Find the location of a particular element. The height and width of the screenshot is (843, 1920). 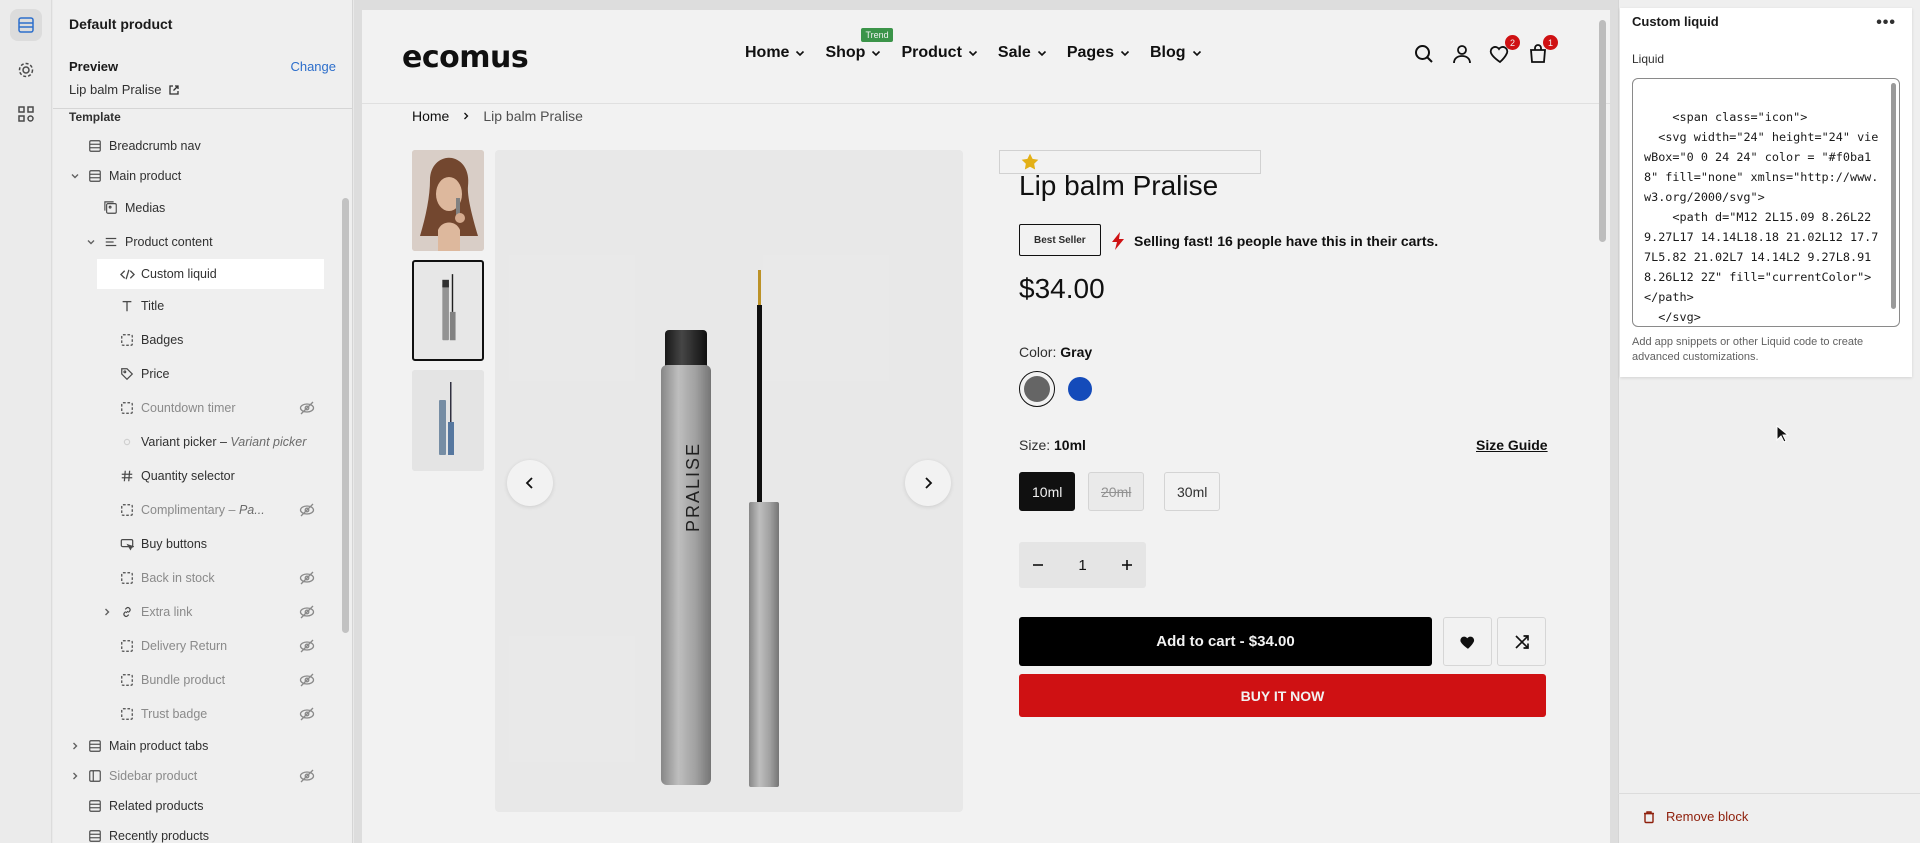

nav-product: Product is located at coordinates (939, 53).